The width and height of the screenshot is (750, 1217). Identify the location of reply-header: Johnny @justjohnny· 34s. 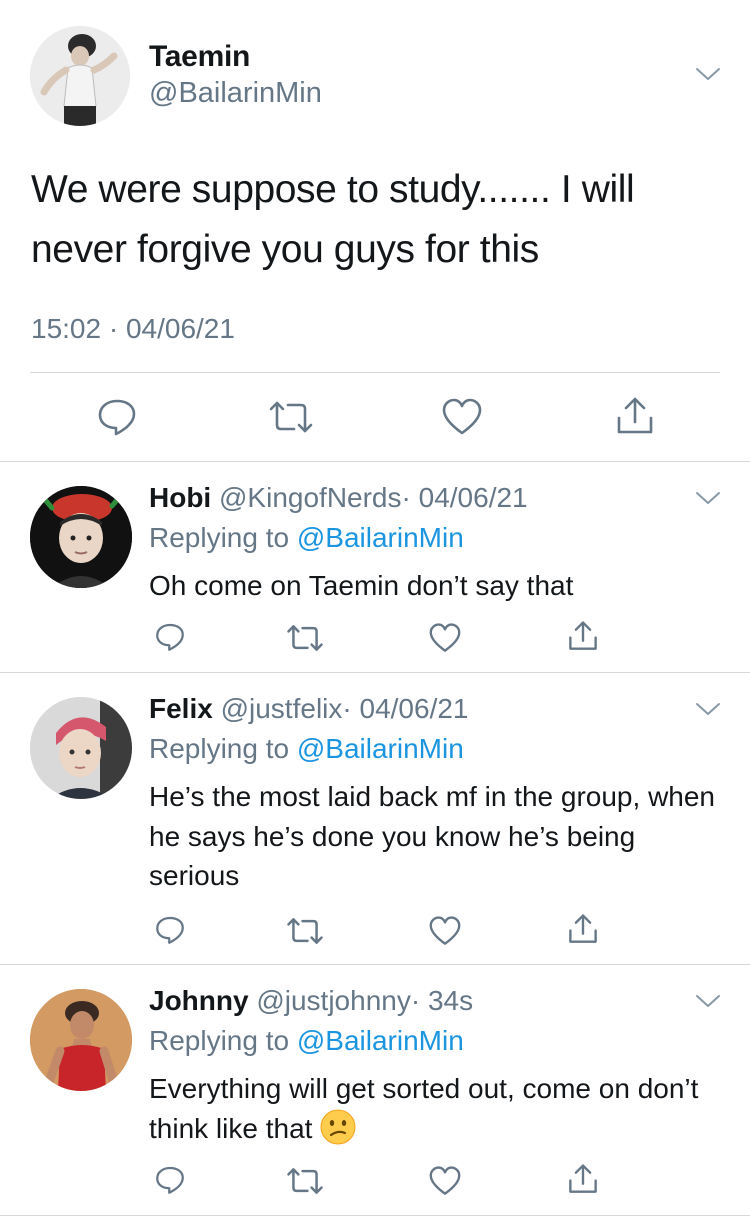
(311, 1001).